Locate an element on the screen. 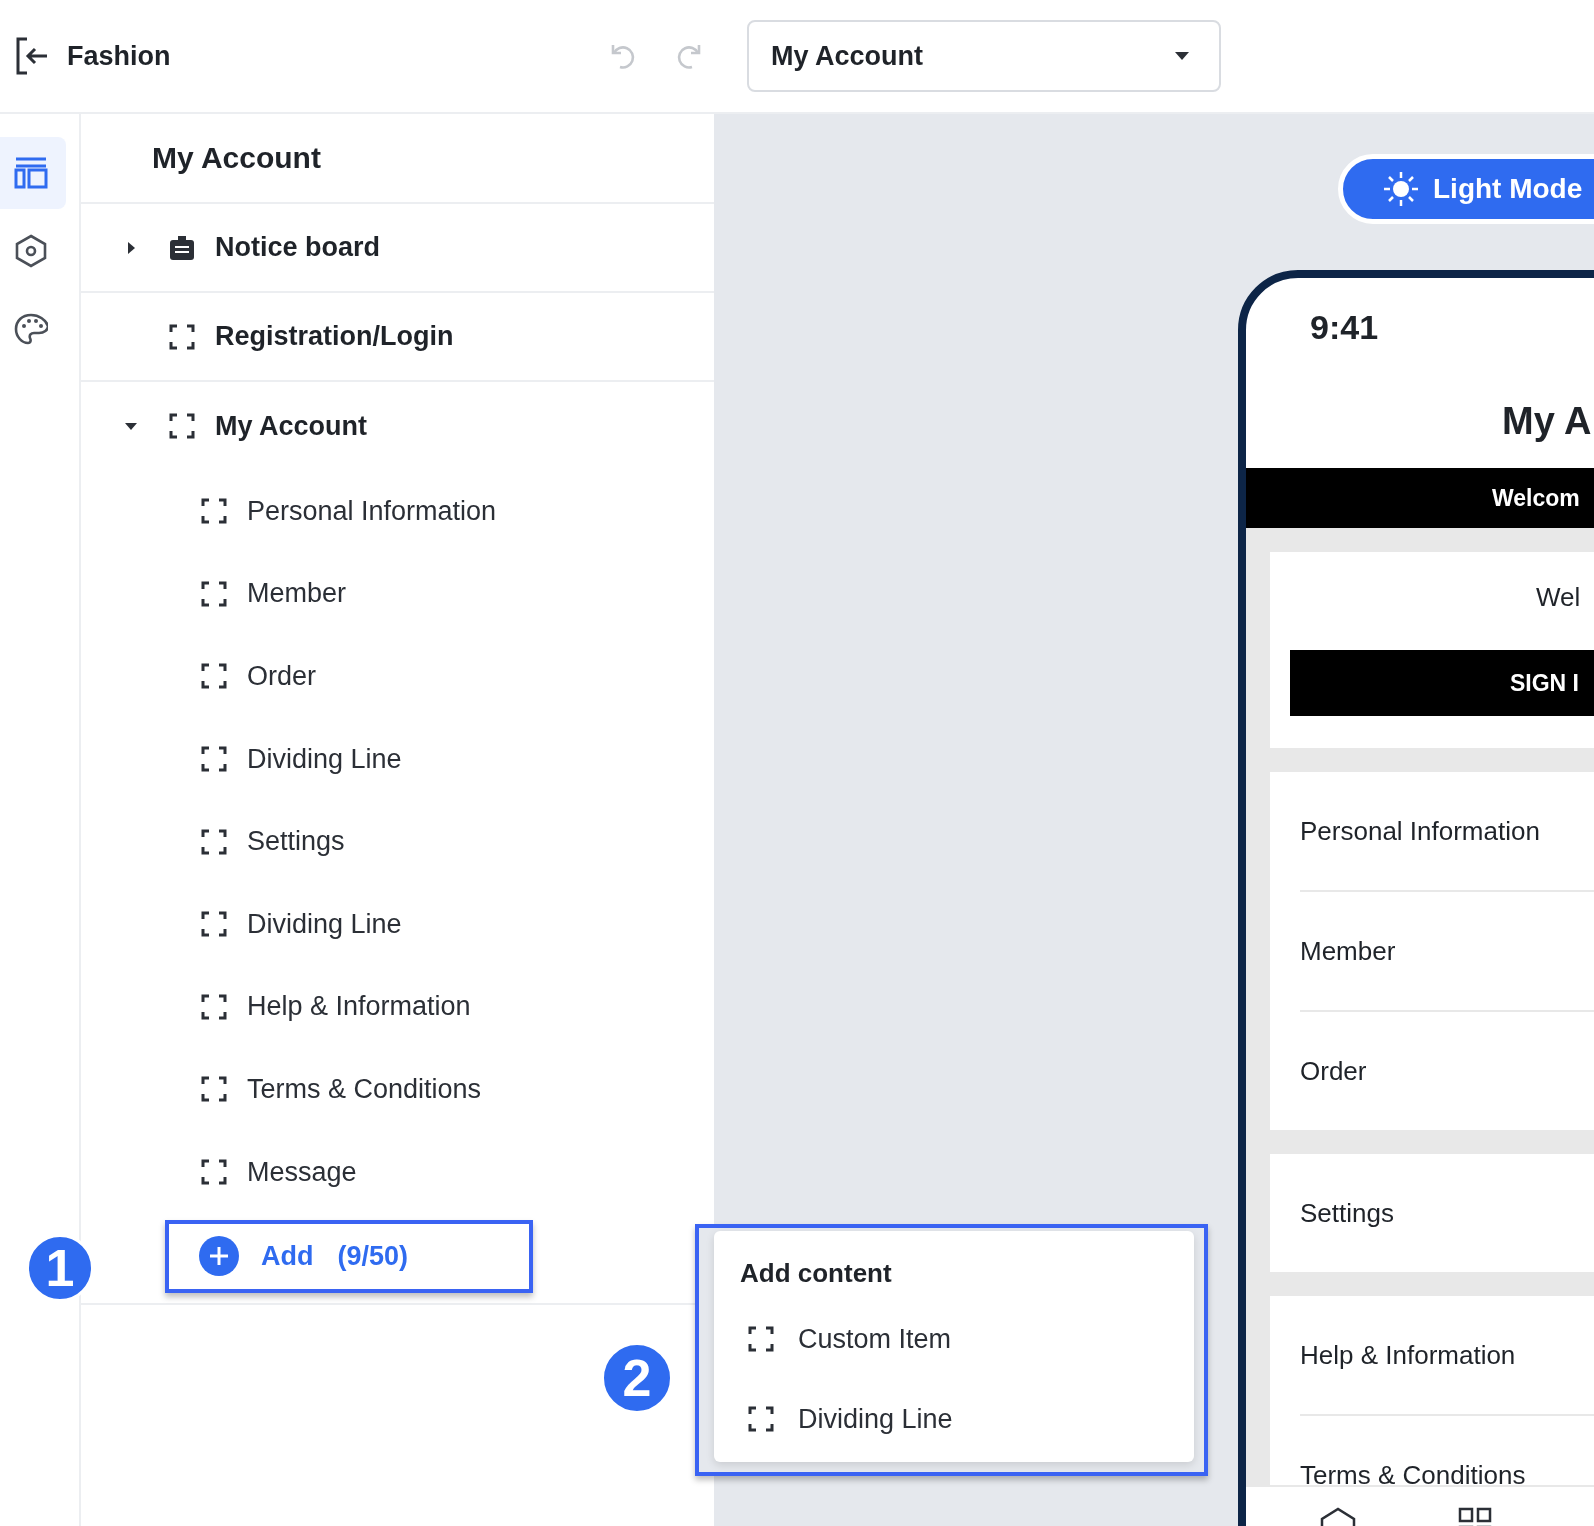 The image size is (1594, 1526). screen-title: My A is located at coordinates (1547, 422).